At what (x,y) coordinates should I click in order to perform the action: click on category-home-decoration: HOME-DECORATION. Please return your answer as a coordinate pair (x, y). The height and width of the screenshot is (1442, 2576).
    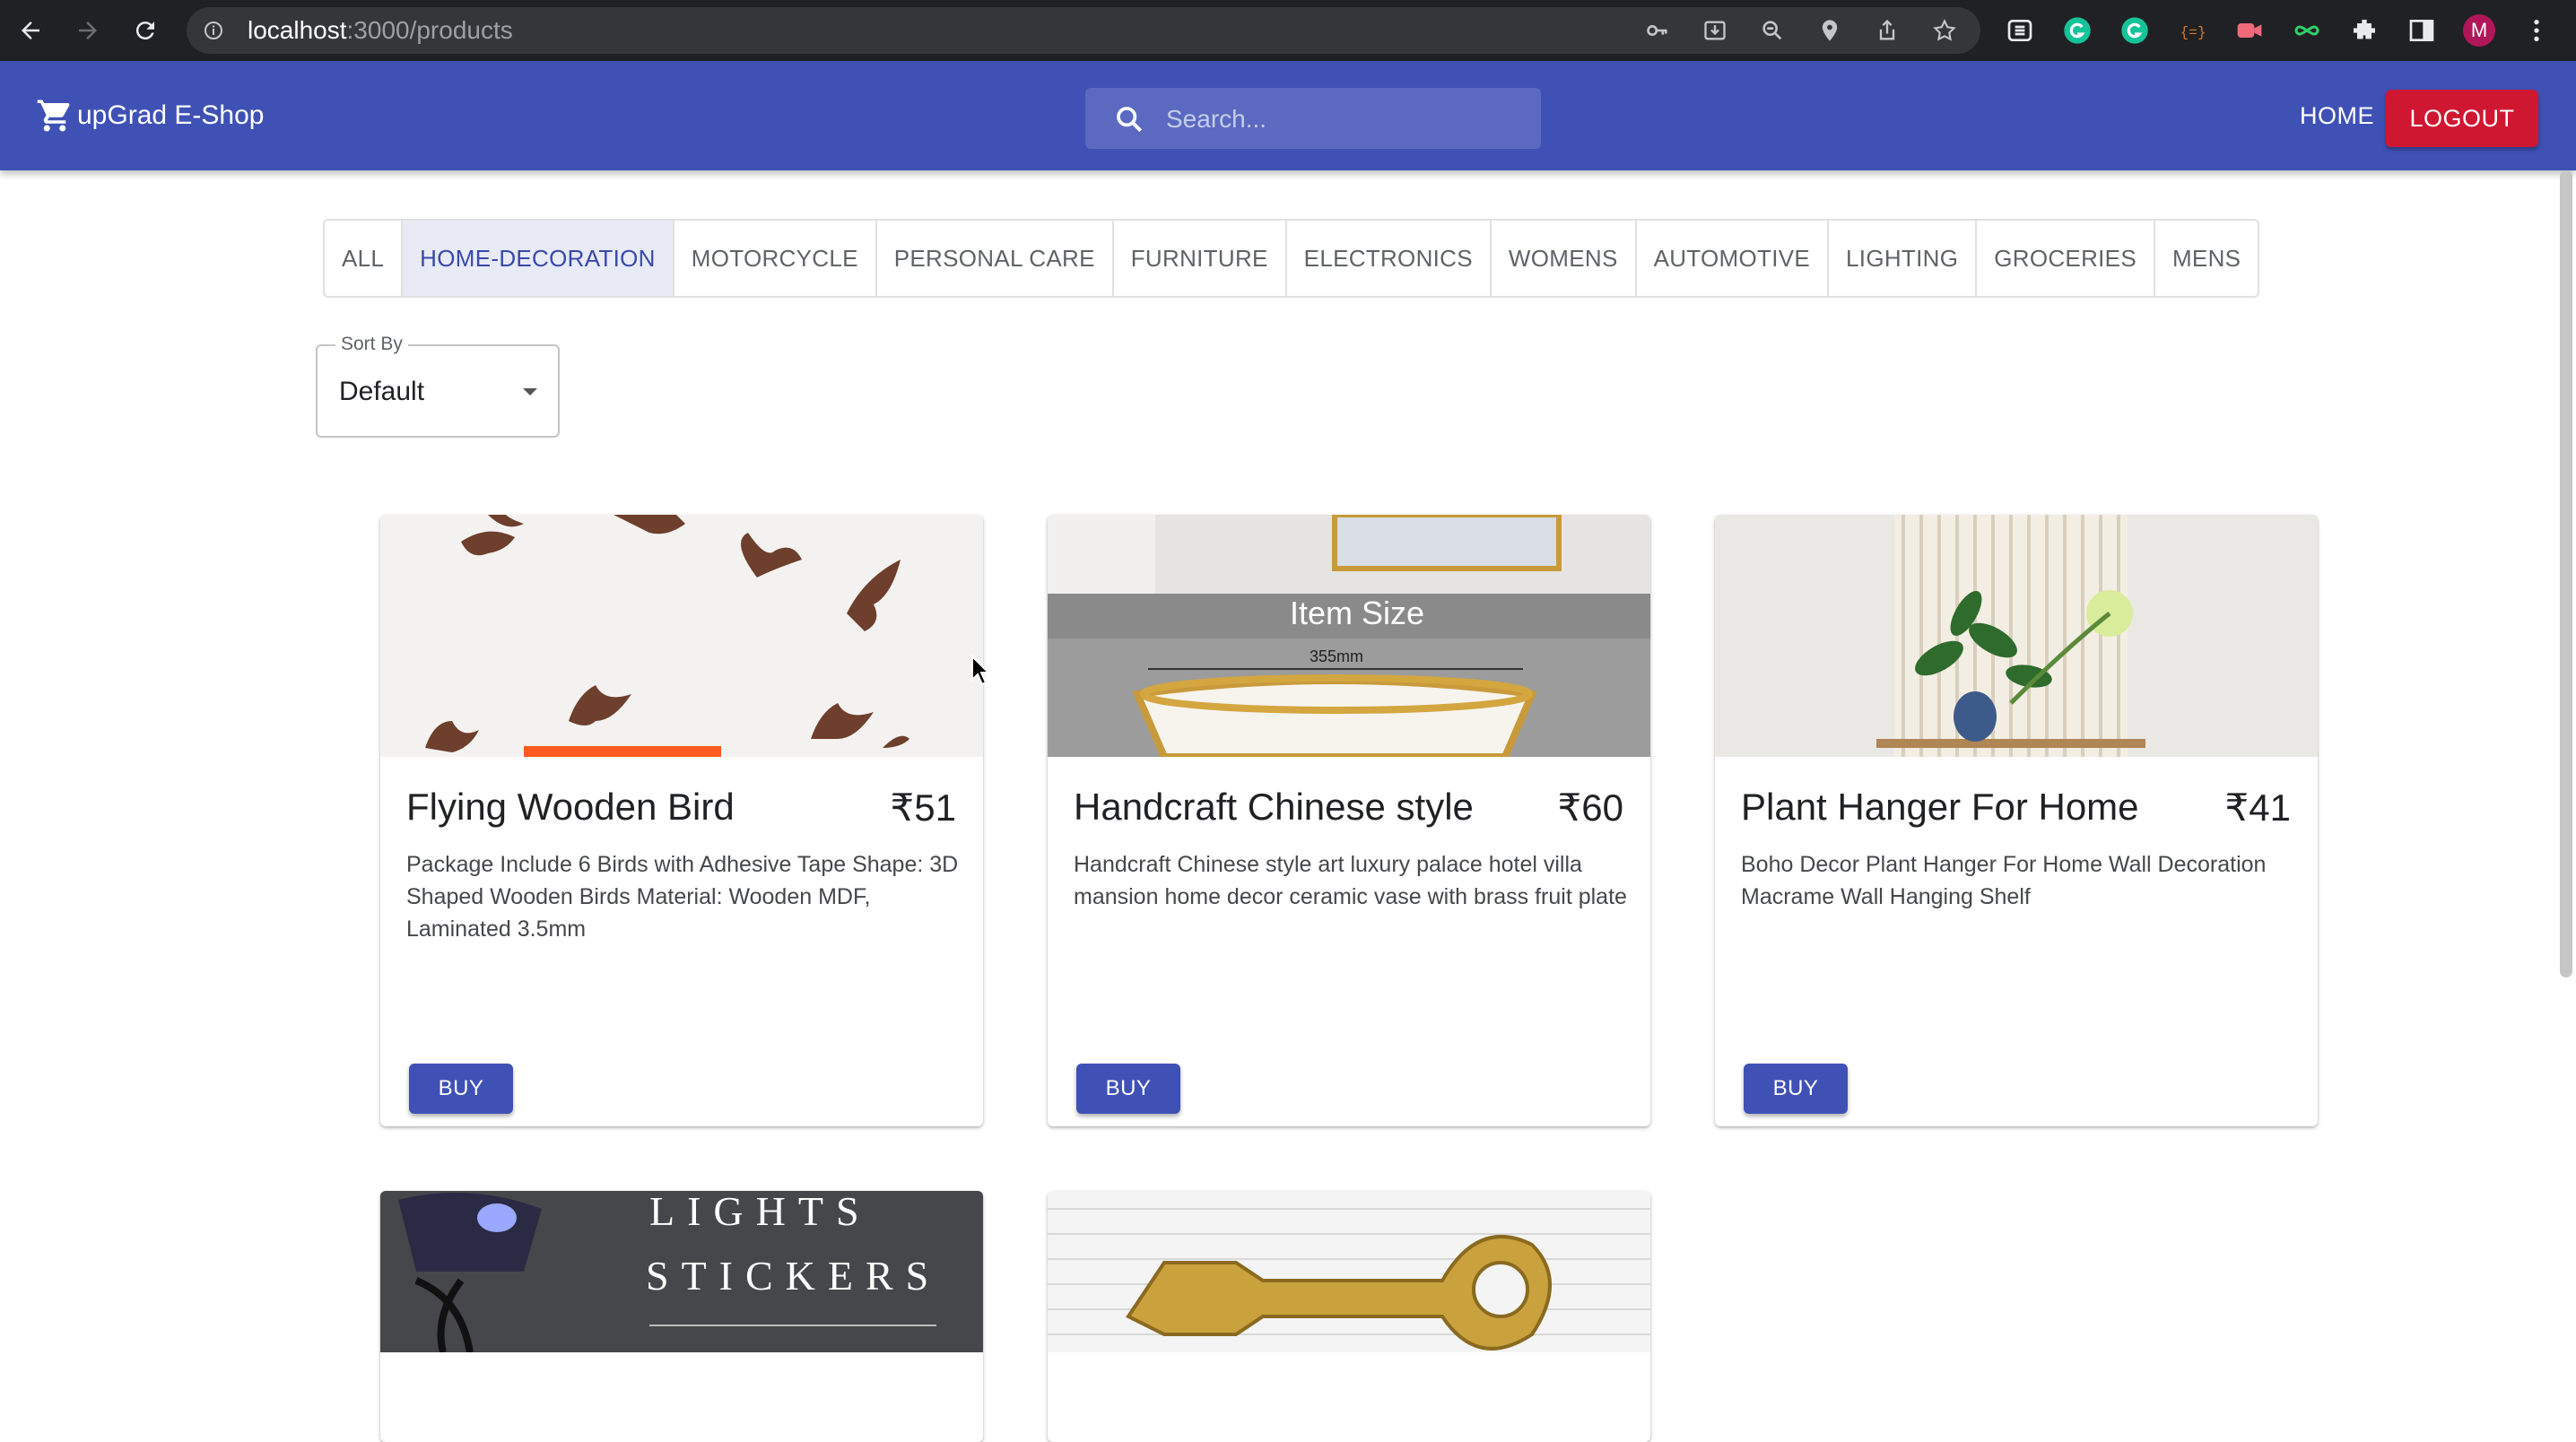
    Looking at the image, I should click on (538, 258).